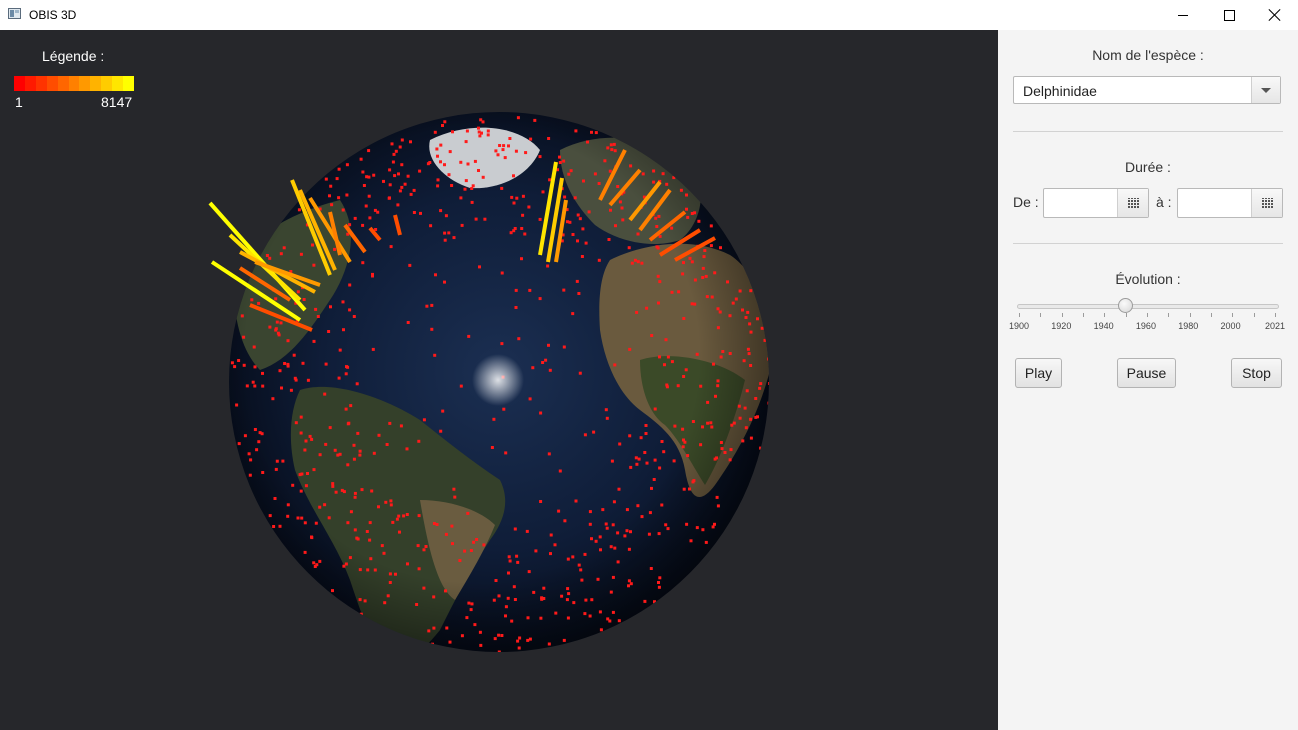  What do you see at coordinates (1147, 90) in the screenshot?
I see `species-combobox: Delphinidae` at bounding box center [1147, 90].